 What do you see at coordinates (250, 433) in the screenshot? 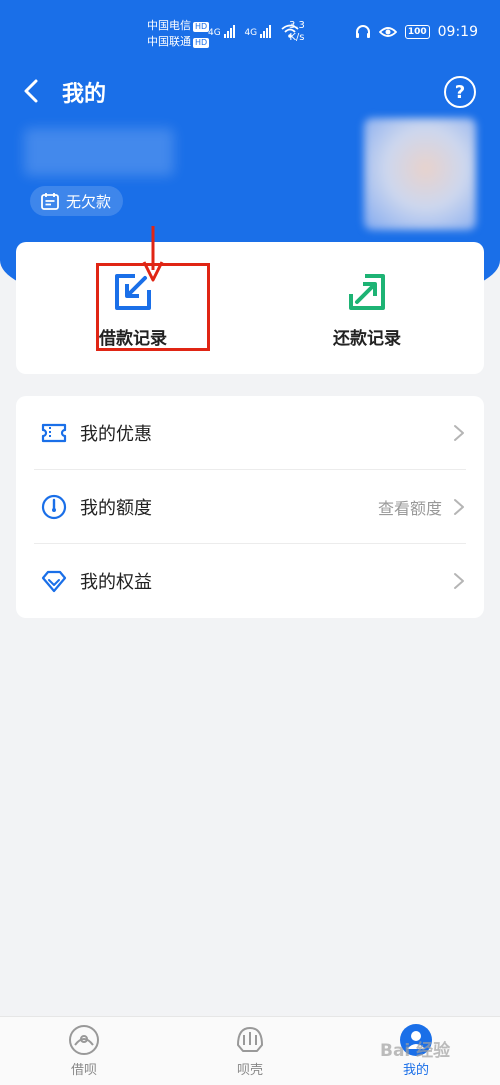
I see `menu-item-coupons: 我的优惠` at bounding box center [250, 433].